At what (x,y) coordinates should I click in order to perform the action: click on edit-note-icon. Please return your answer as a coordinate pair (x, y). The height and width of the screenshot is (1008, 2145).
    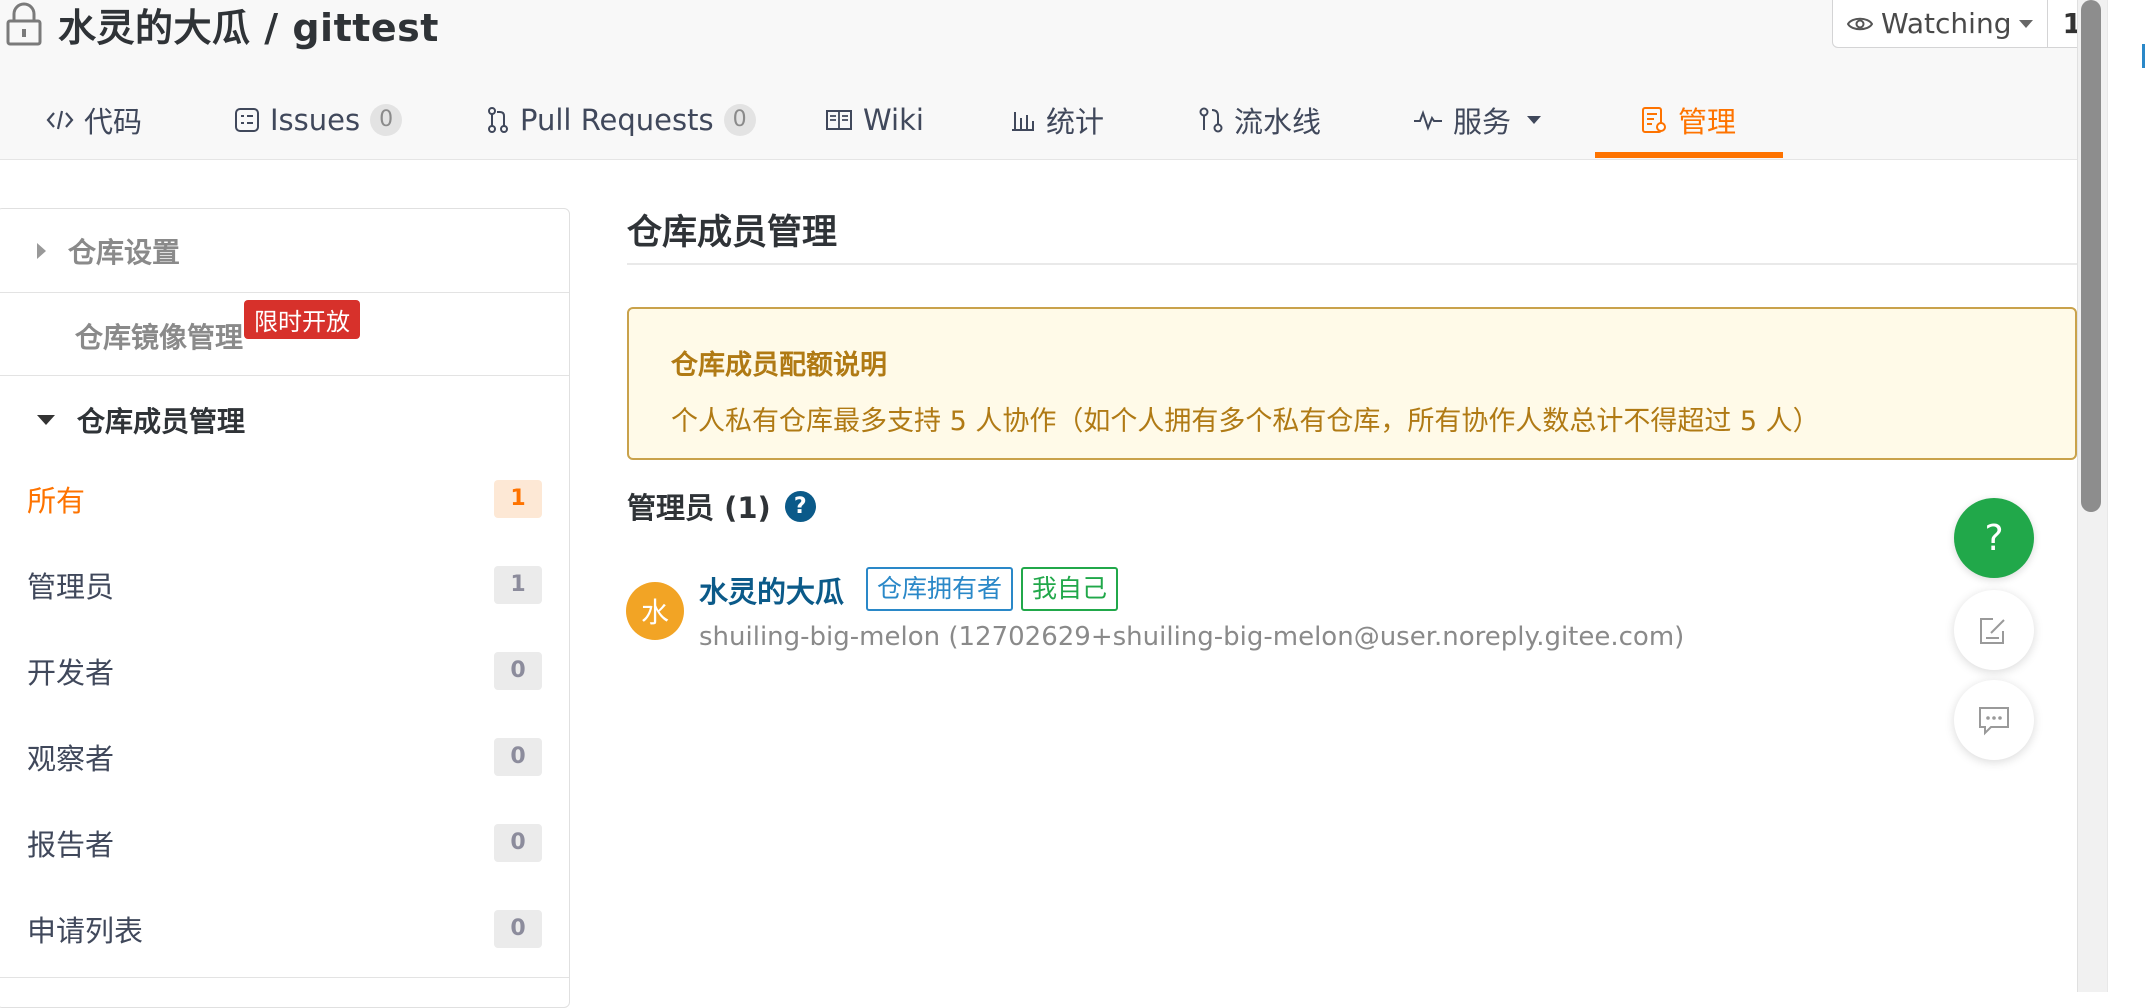
    Looking at the image, I should click on (1992, 631).